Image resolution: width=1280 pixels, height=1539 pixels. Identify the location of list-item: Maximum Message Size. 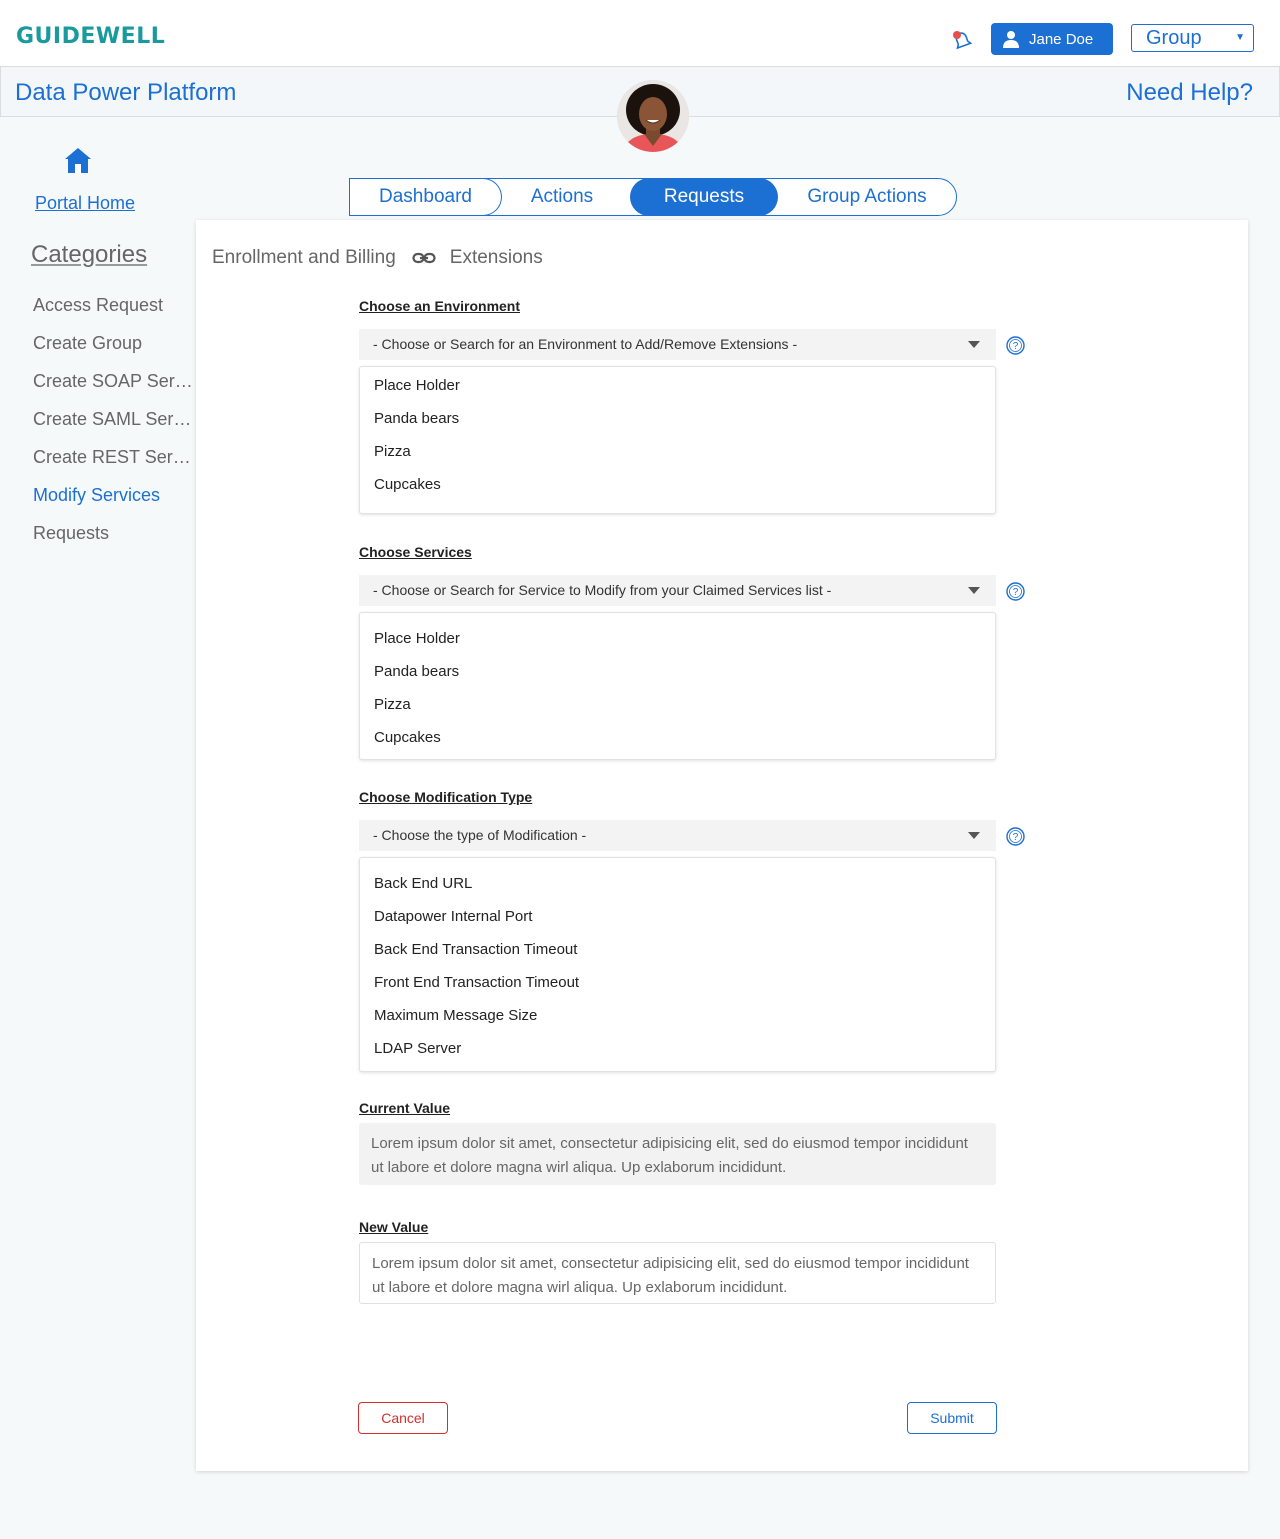
(455, 1015).